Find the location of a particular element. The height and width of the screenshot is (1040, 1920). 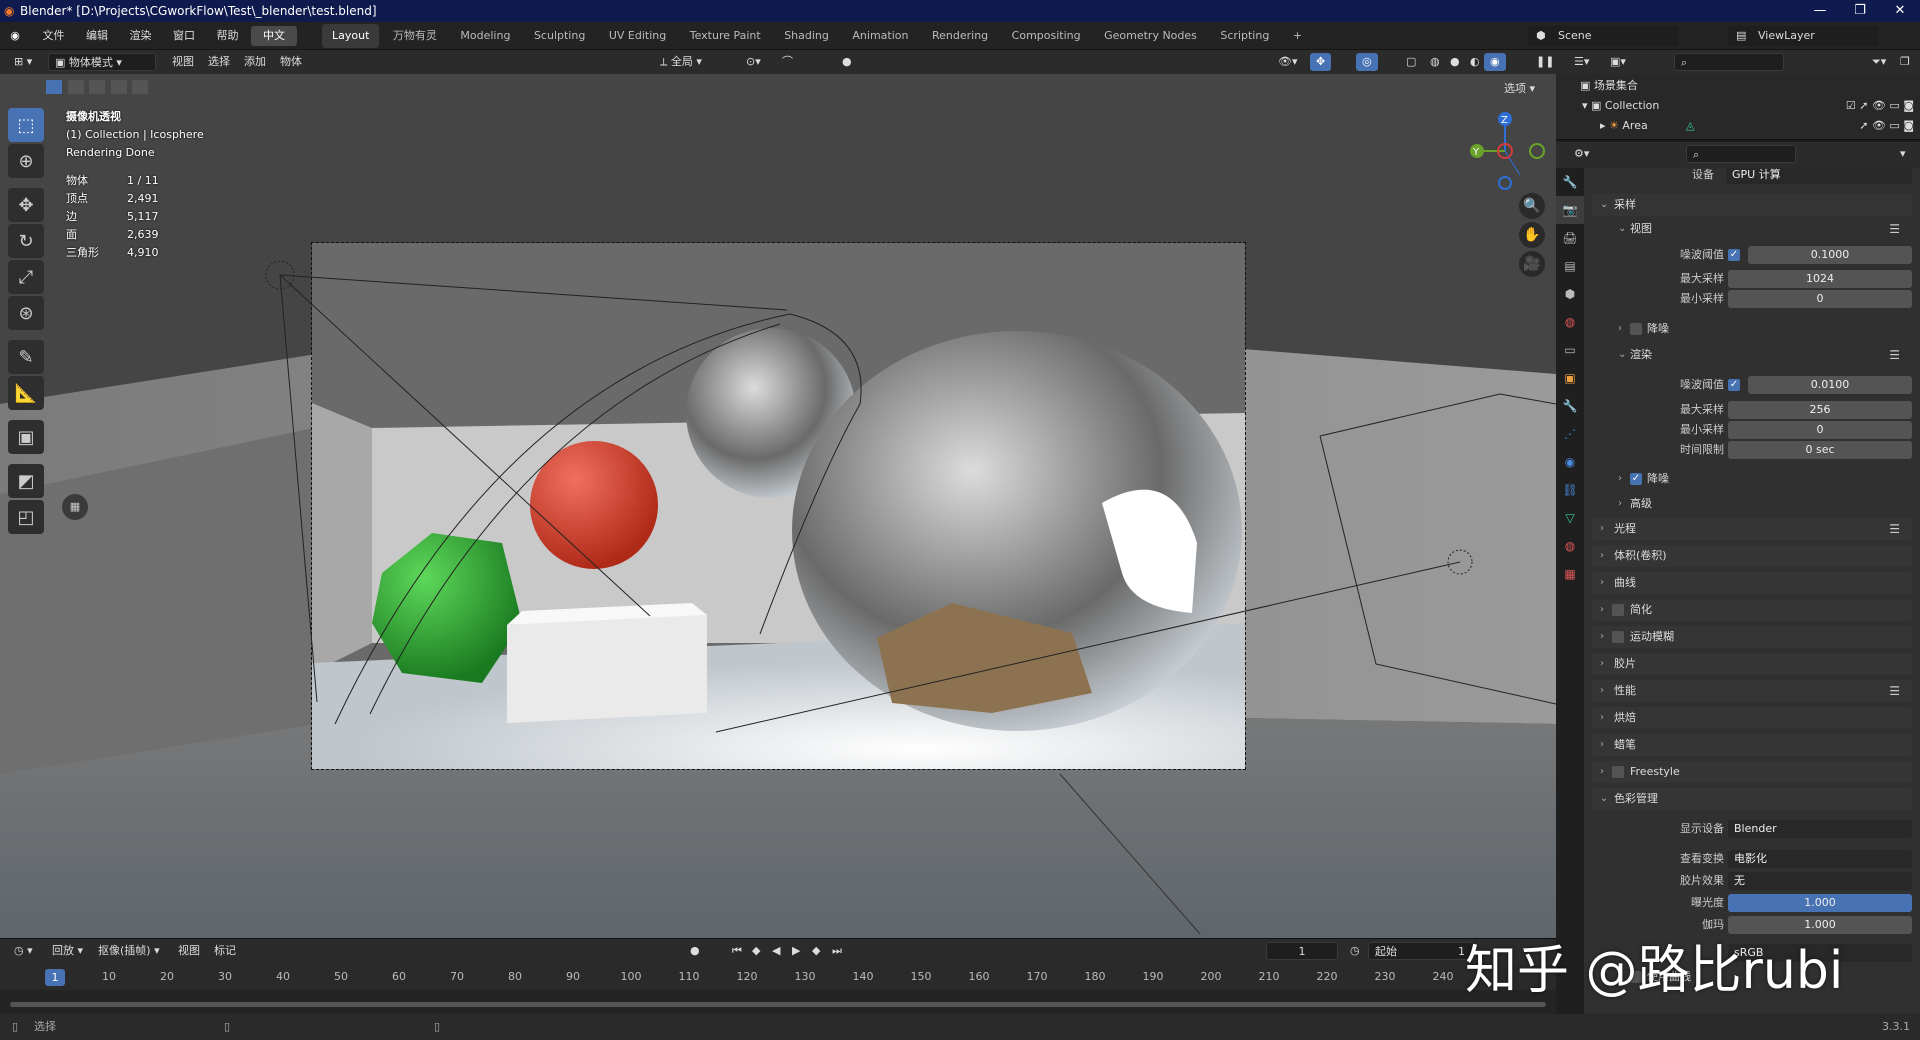

expand-icon: ▸ is located at coordinates (1604, 125).